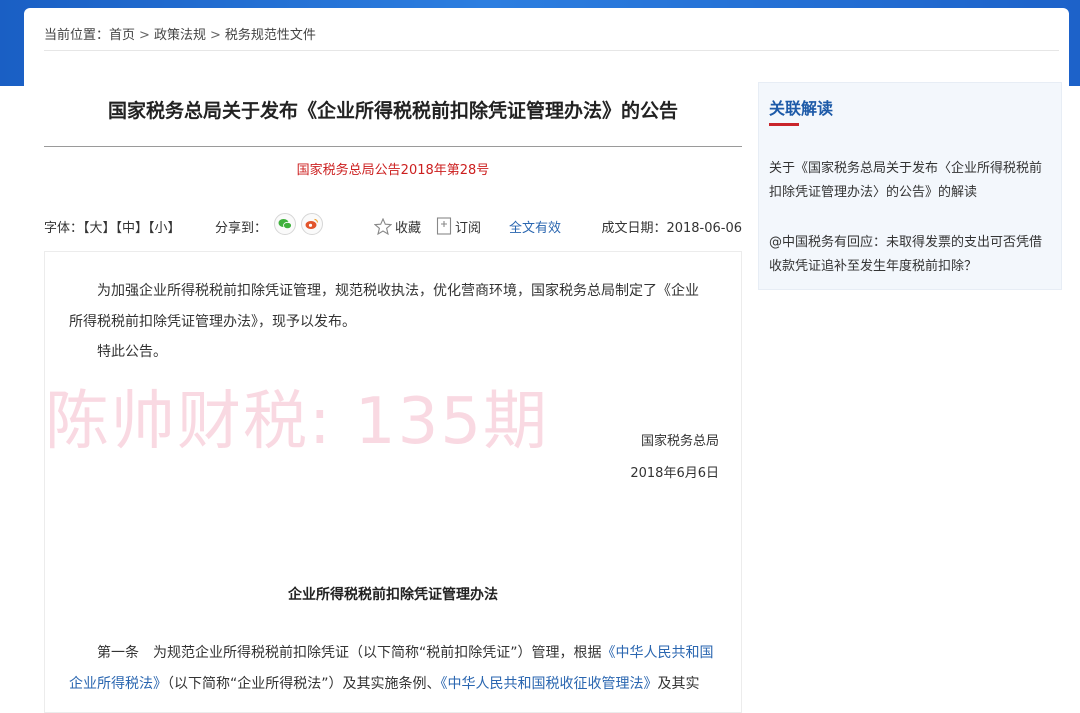 The image size is (1080, 713). I want to click on subscribe-button: 订阅, so click(458, 226).